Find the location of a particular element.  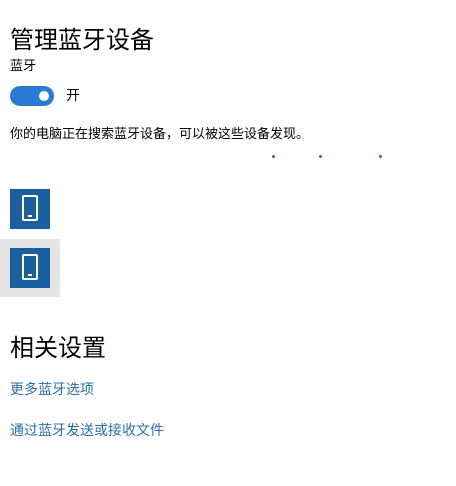

device-tile-selected is located at coordinates (30, 268).